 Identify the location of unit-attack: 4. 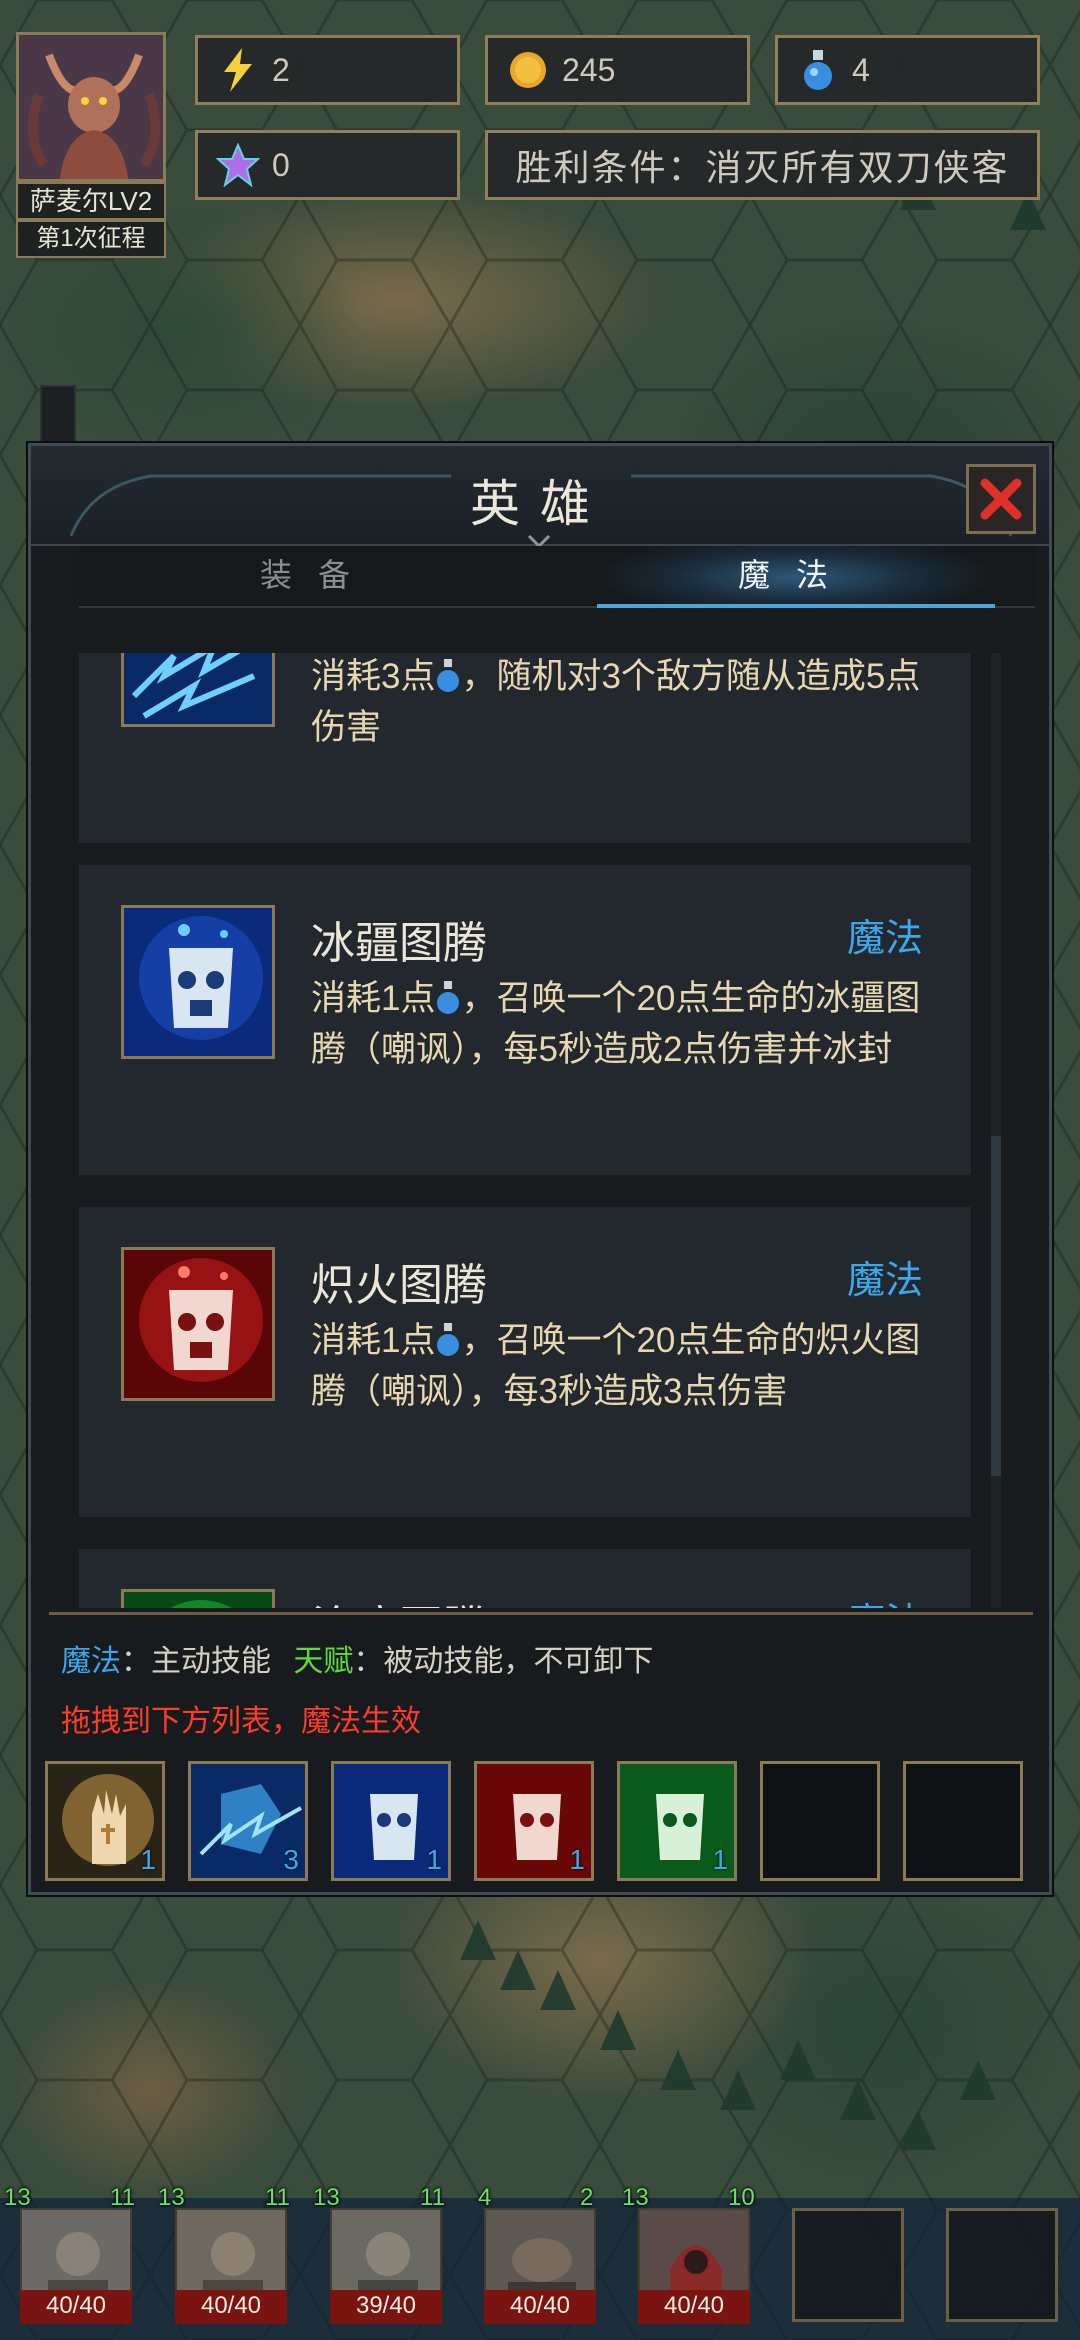
(485, 2197).